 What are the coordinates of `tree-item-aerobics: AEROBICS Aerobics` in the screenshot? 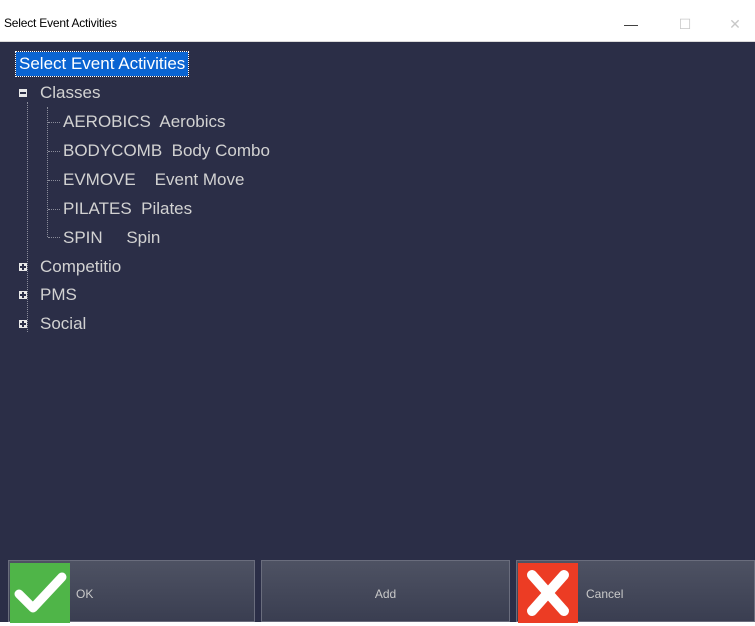 It's located at (144, 122).